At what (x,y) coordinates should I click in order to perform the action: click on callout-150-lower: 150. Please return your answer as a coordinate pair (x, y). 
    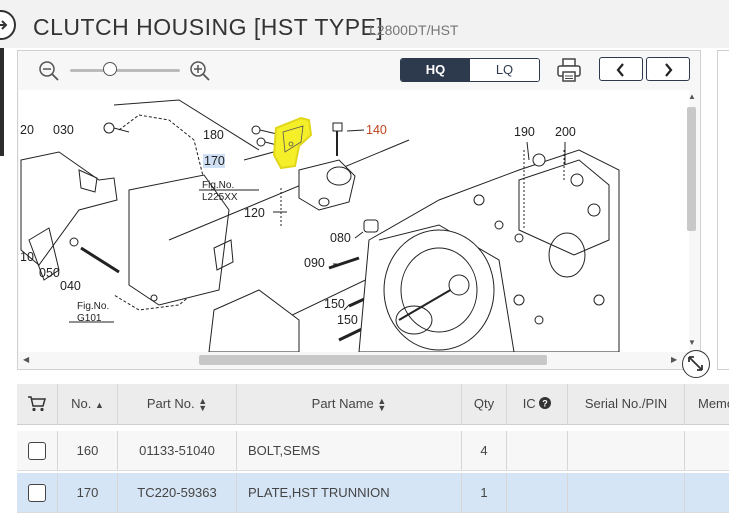
    Looking at the image, I should click on (347, 320).